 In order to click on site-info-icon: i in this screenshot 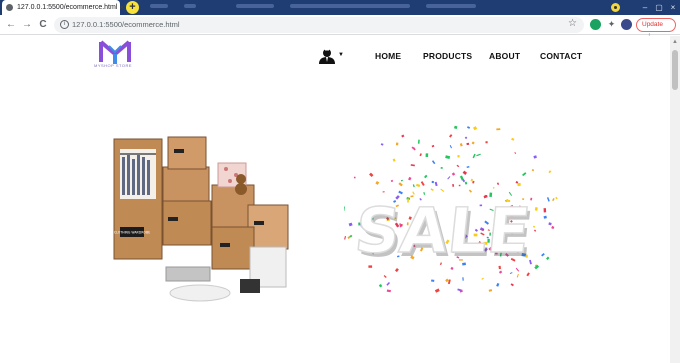, I will do `click(64, 24)`.